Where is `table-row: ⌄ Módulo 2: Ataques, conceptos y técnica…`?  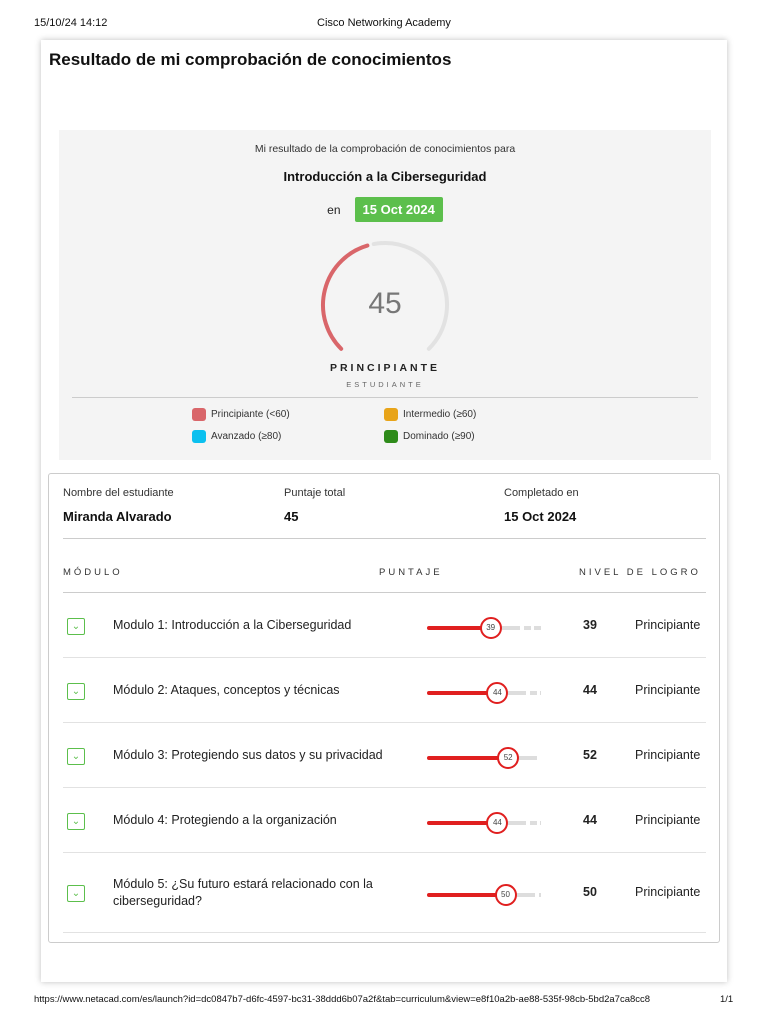
table-row: ⌄ Módulo 2: Ataques, conceptos y técnica… is located at coordinates (384, 690).